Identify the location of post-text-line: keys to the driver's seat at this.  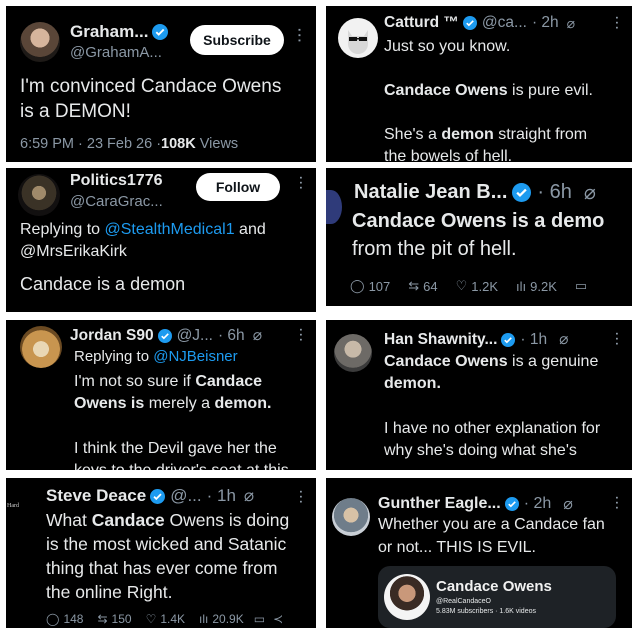
(181, 466).